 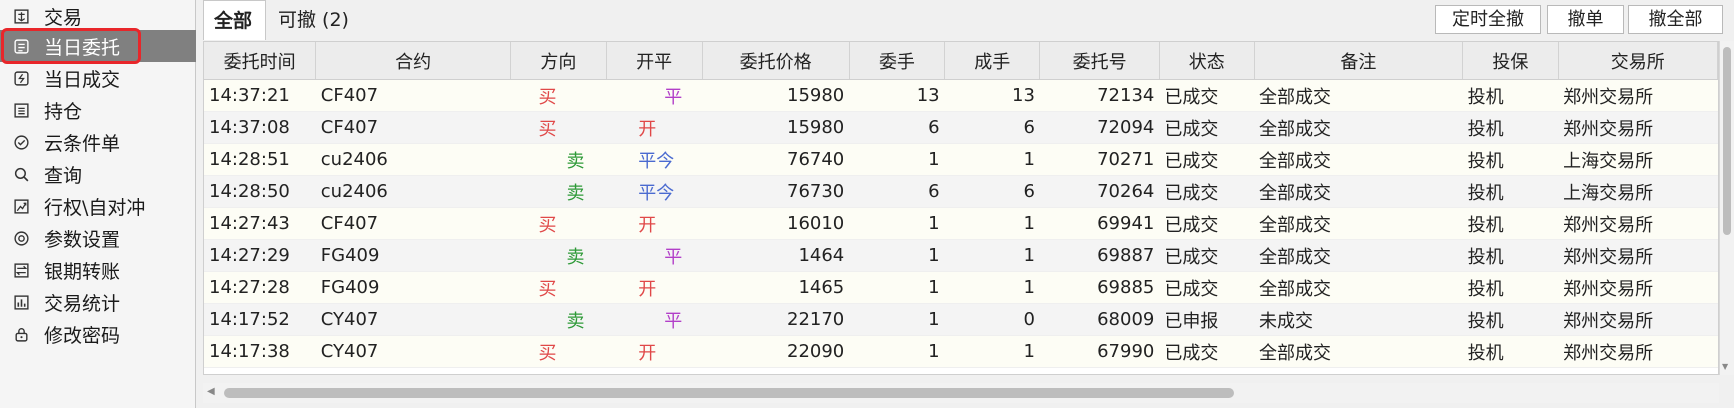 What do you see at coordinates (776, 287) in the screenshot?
I see `cell-price: 1465` at bounding box center [776, 287].